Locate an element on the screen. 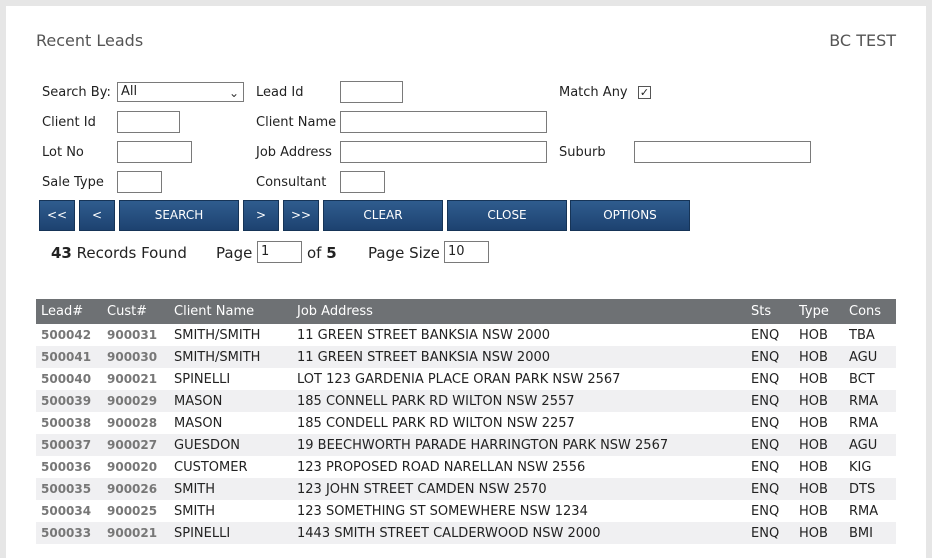 The image size is (932, 558). column-header-cons: Cons is located at coordinates (870, 311).